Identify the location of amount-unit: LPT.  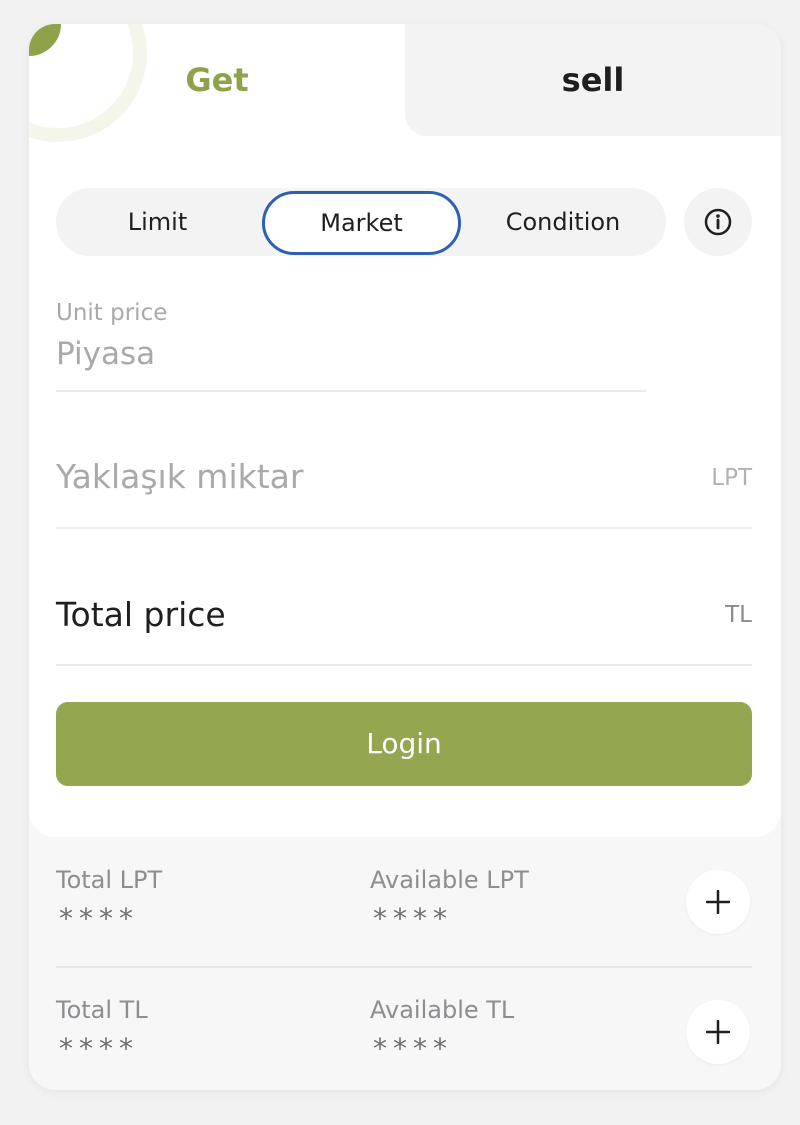
(731, 478).